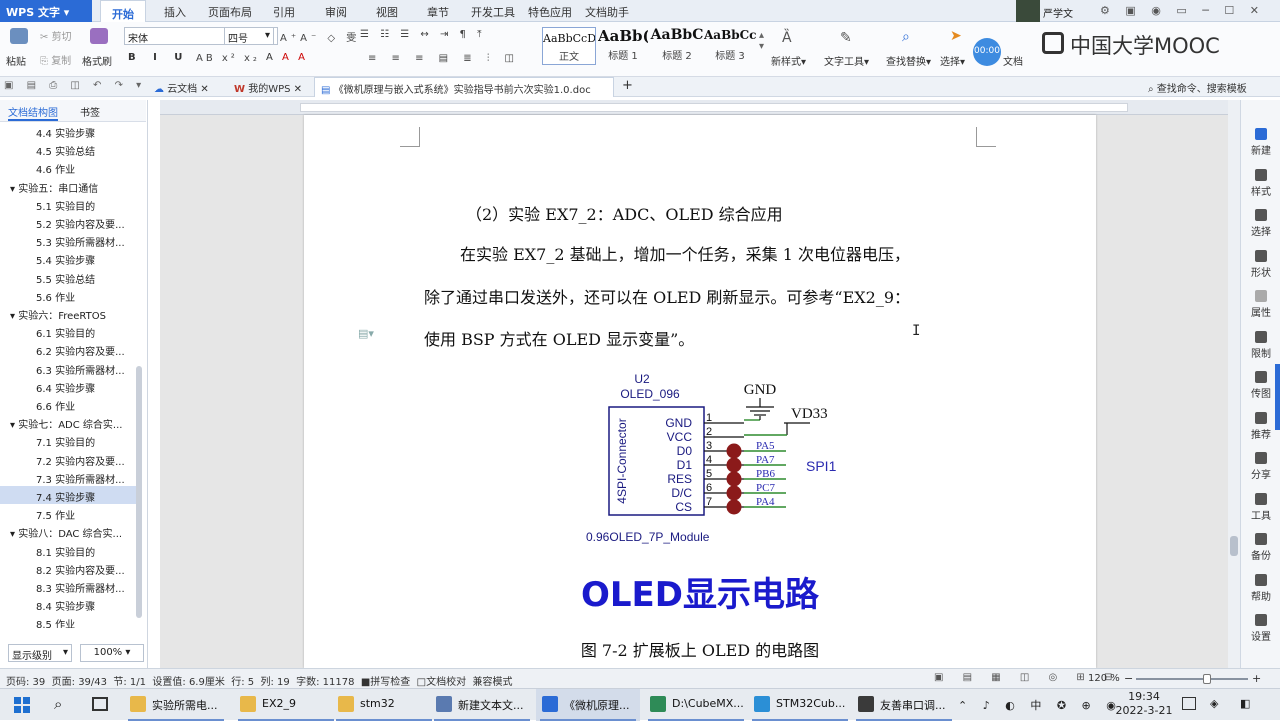  I want to click on window-controls-icon: ⚙ ▣ ◉ ▭ ─ ☐ ✕, so click(1182, 10).